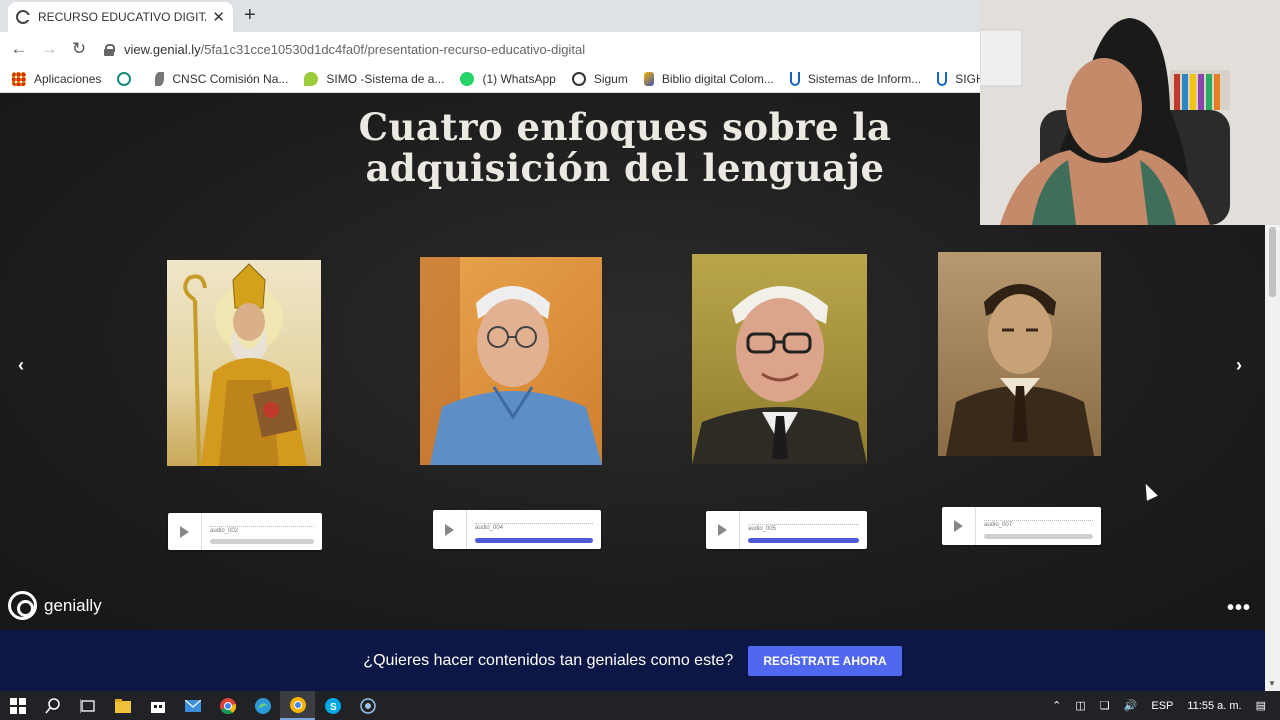  I want to click on sigum-icon, so click(578, 79).